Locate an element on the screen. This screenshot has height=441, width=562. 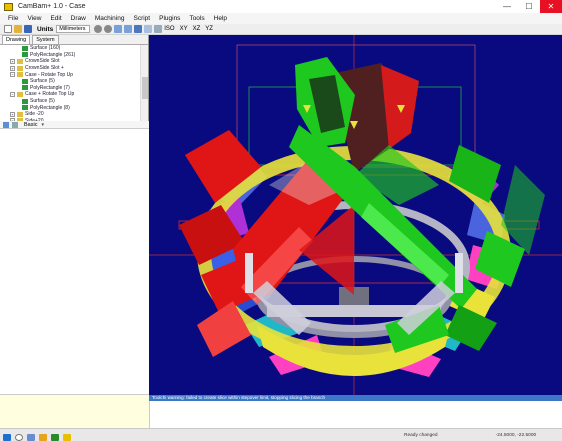
search-icon is located at coordinates (19, 437).